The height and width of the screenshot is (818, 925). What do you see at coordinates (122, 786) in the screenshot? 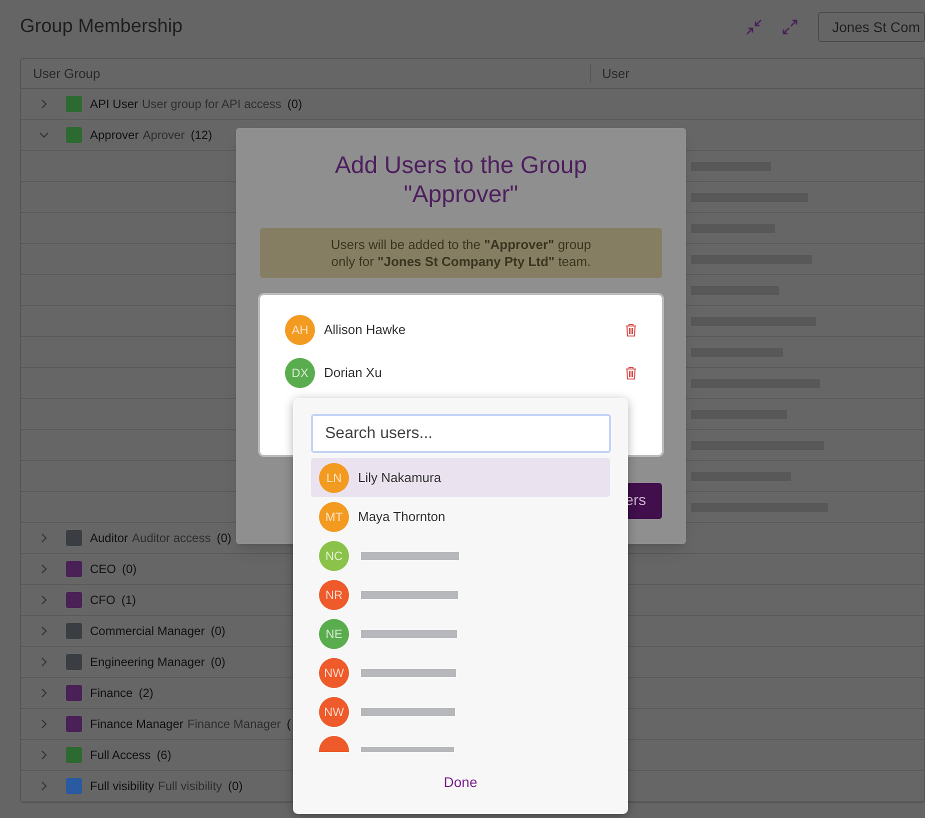
I see `group-name: Full visibility` at bounding box center [122, 786].